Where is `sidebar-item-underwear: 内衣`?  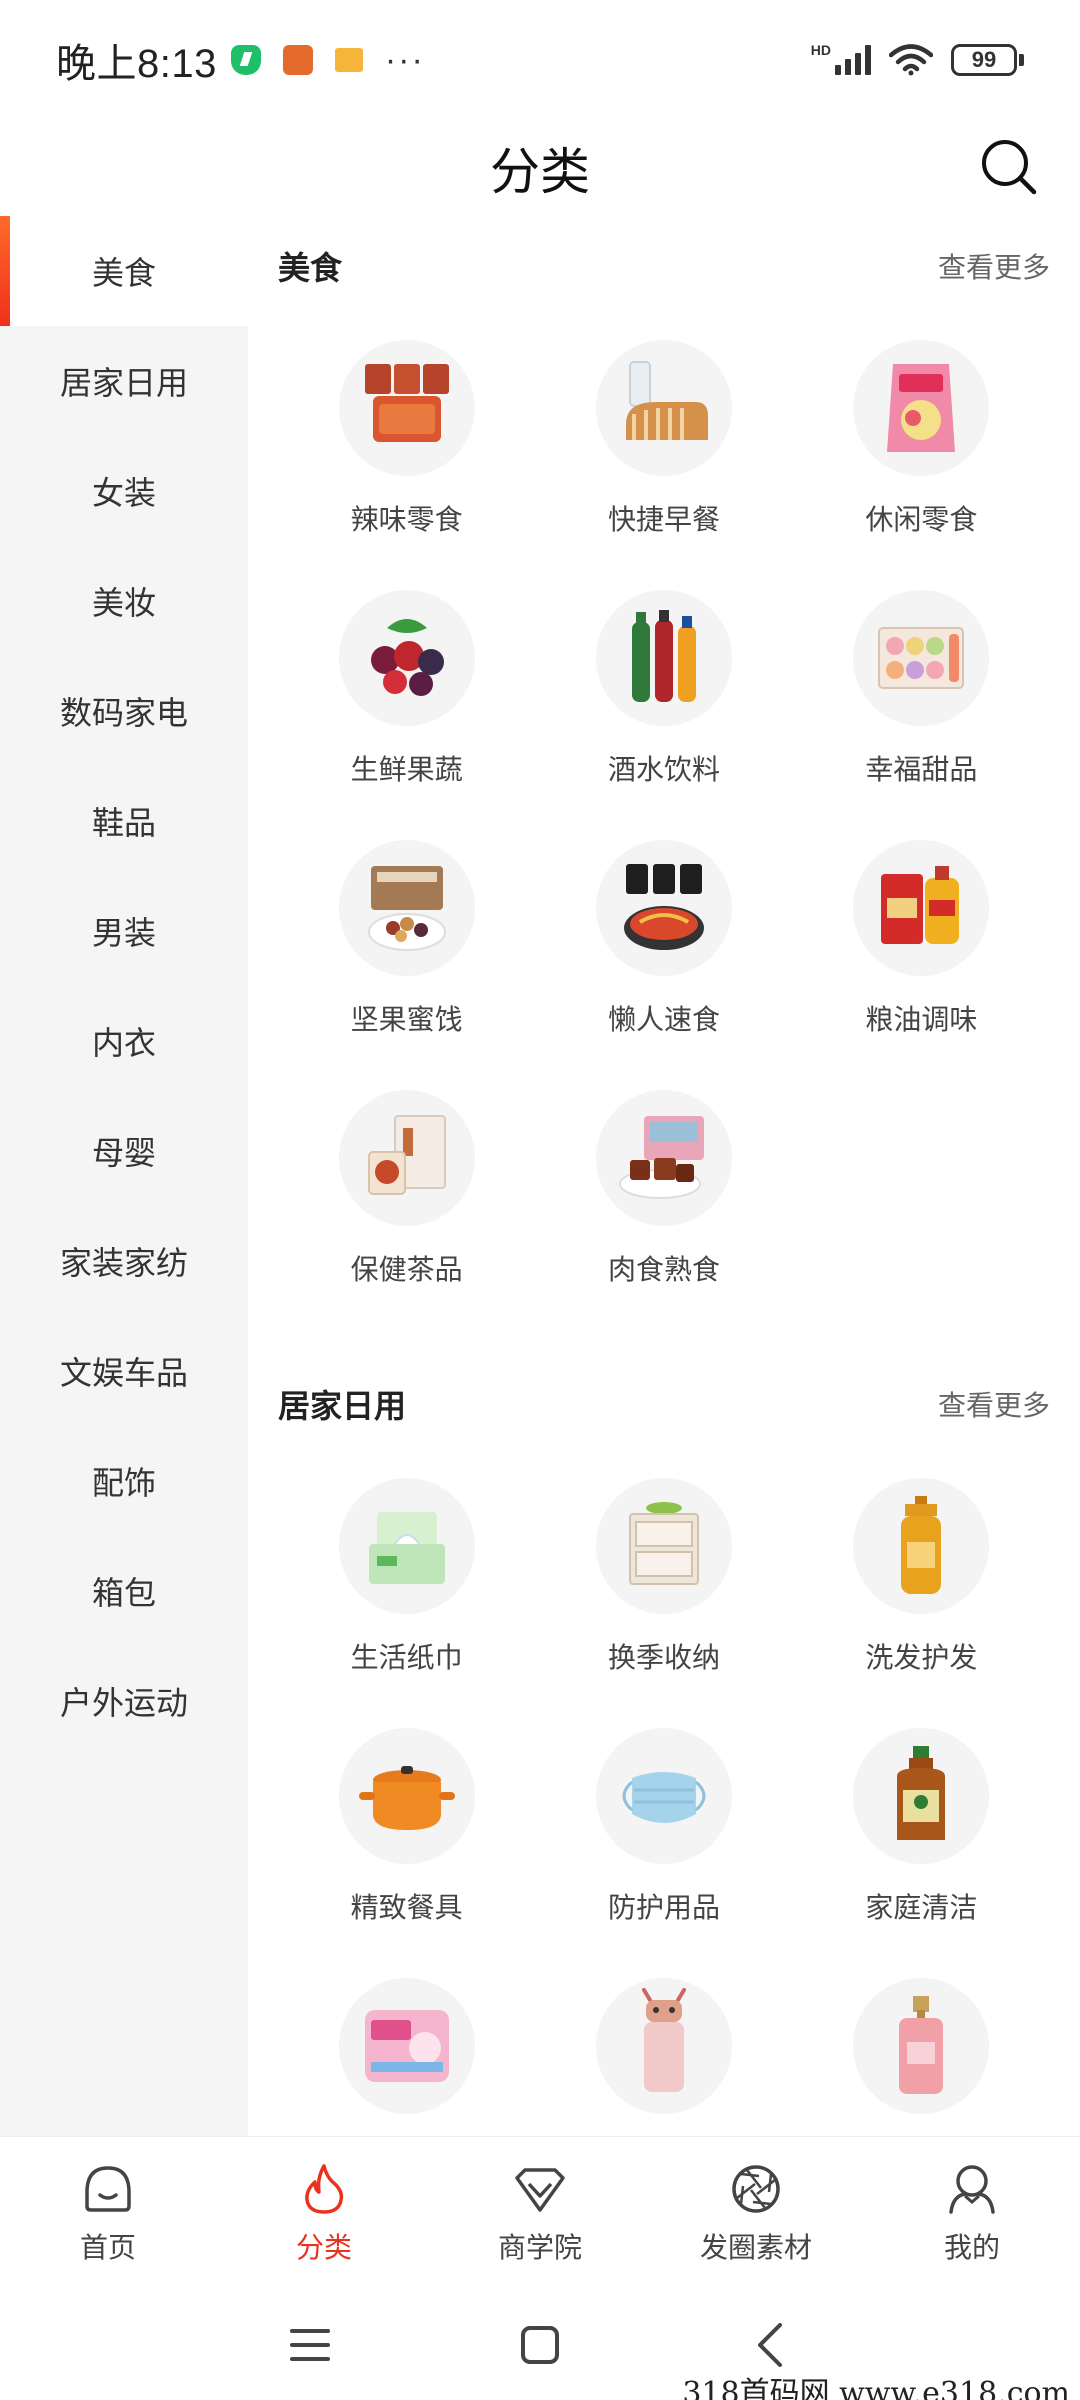
sidebar-item-underwear: 内衣 is located at coordinates (124, 1041).